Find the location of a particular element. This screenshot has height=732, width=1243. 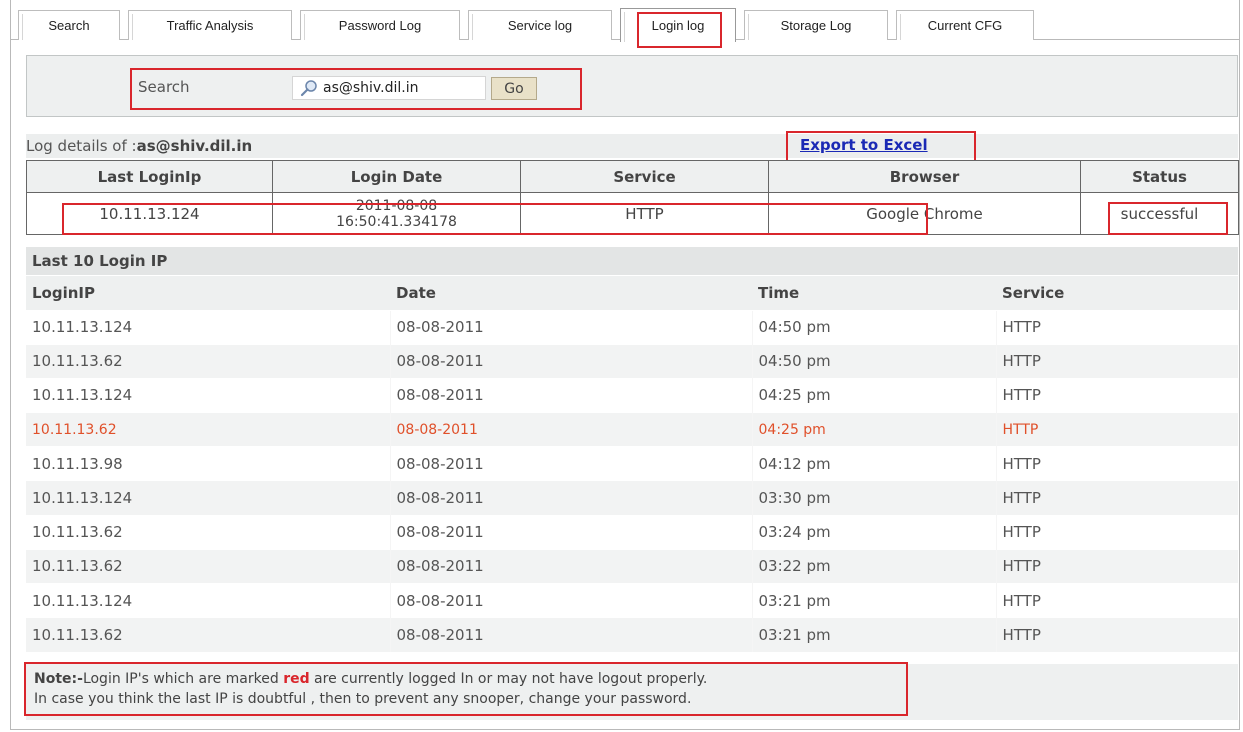

table-row-logged-in: 10.11.13.62 08-08-2011 04:25 pm HTTP is located at coordinates (632, 429).